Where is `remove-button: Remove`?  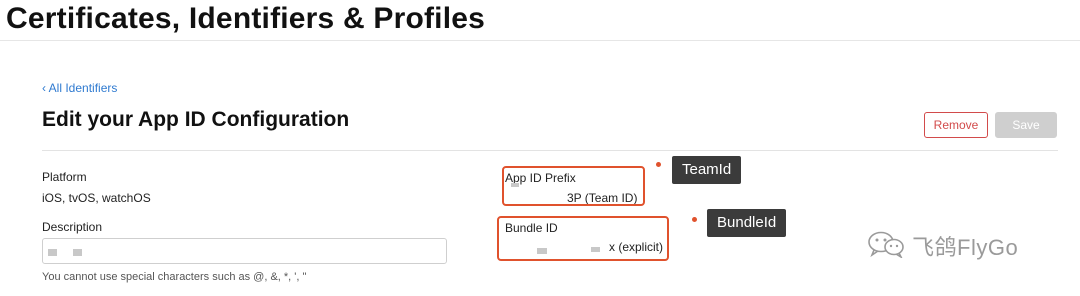 remove-button: Remove is located at coordinates (956, 125).